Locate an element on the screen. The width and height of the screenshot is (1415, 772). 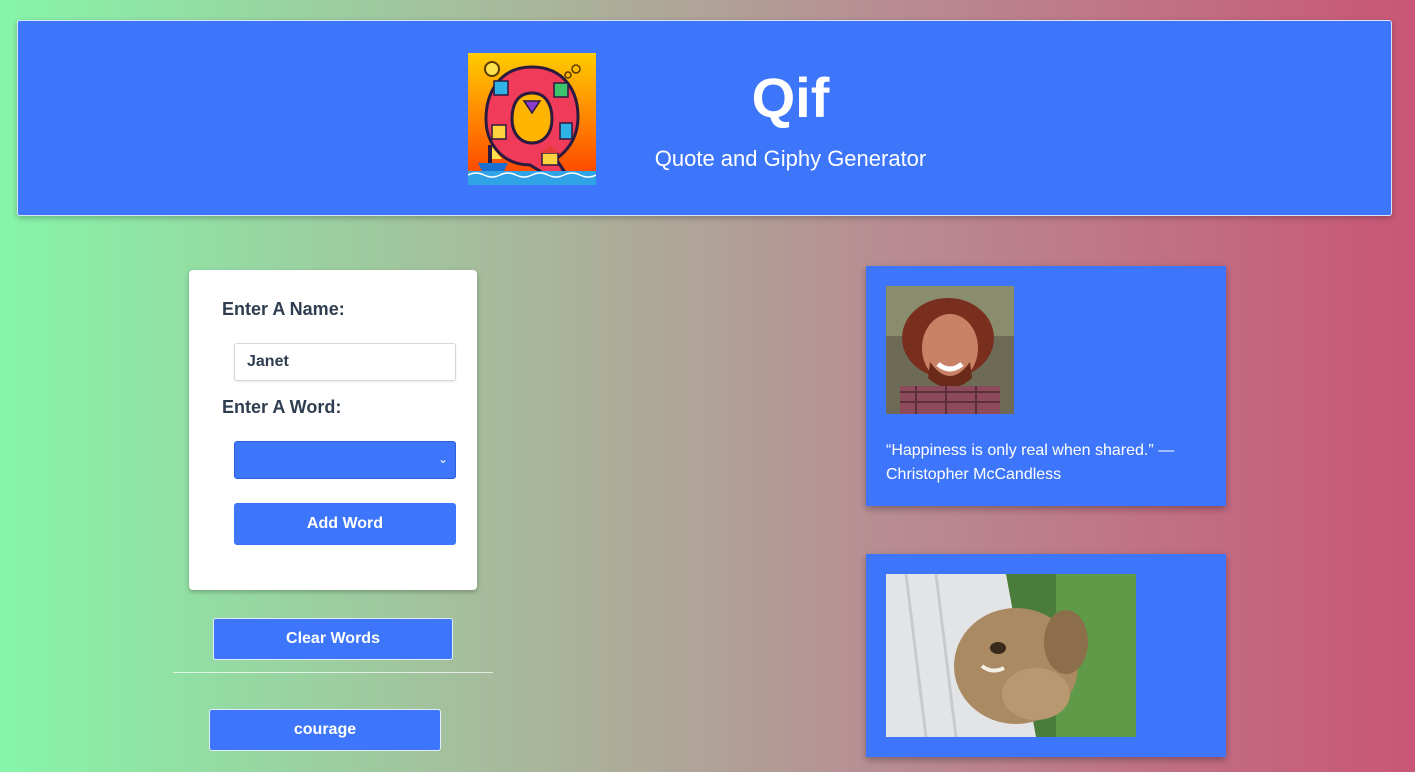
bunny-gif-icon is located at coordinates (1011, 655).